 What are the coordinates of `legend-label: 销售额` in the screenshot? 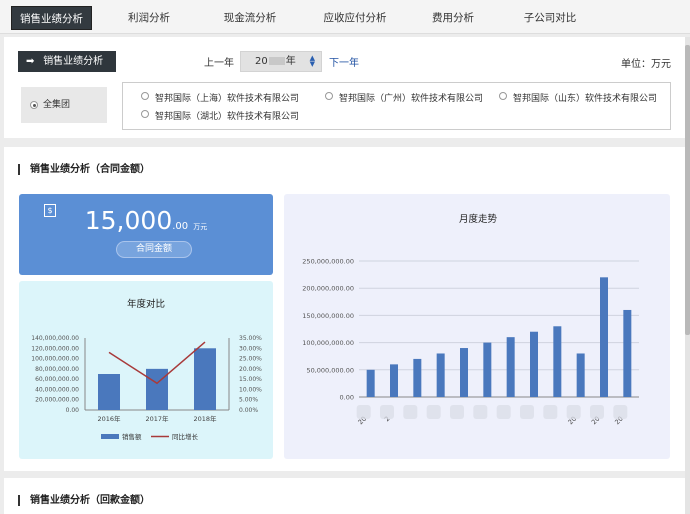 It's located at (132, 436).